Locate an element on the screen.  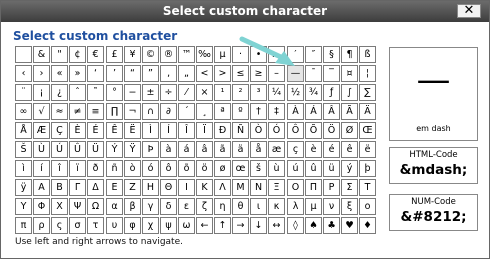
char-cell: Δ is located at coordinates (95, 187).